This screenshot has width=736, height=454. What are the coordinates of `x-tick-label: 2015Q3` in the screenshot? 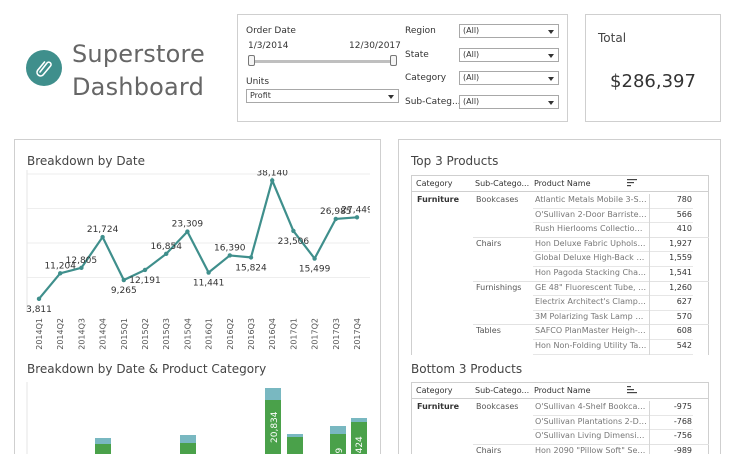 It's located at (166, 334).